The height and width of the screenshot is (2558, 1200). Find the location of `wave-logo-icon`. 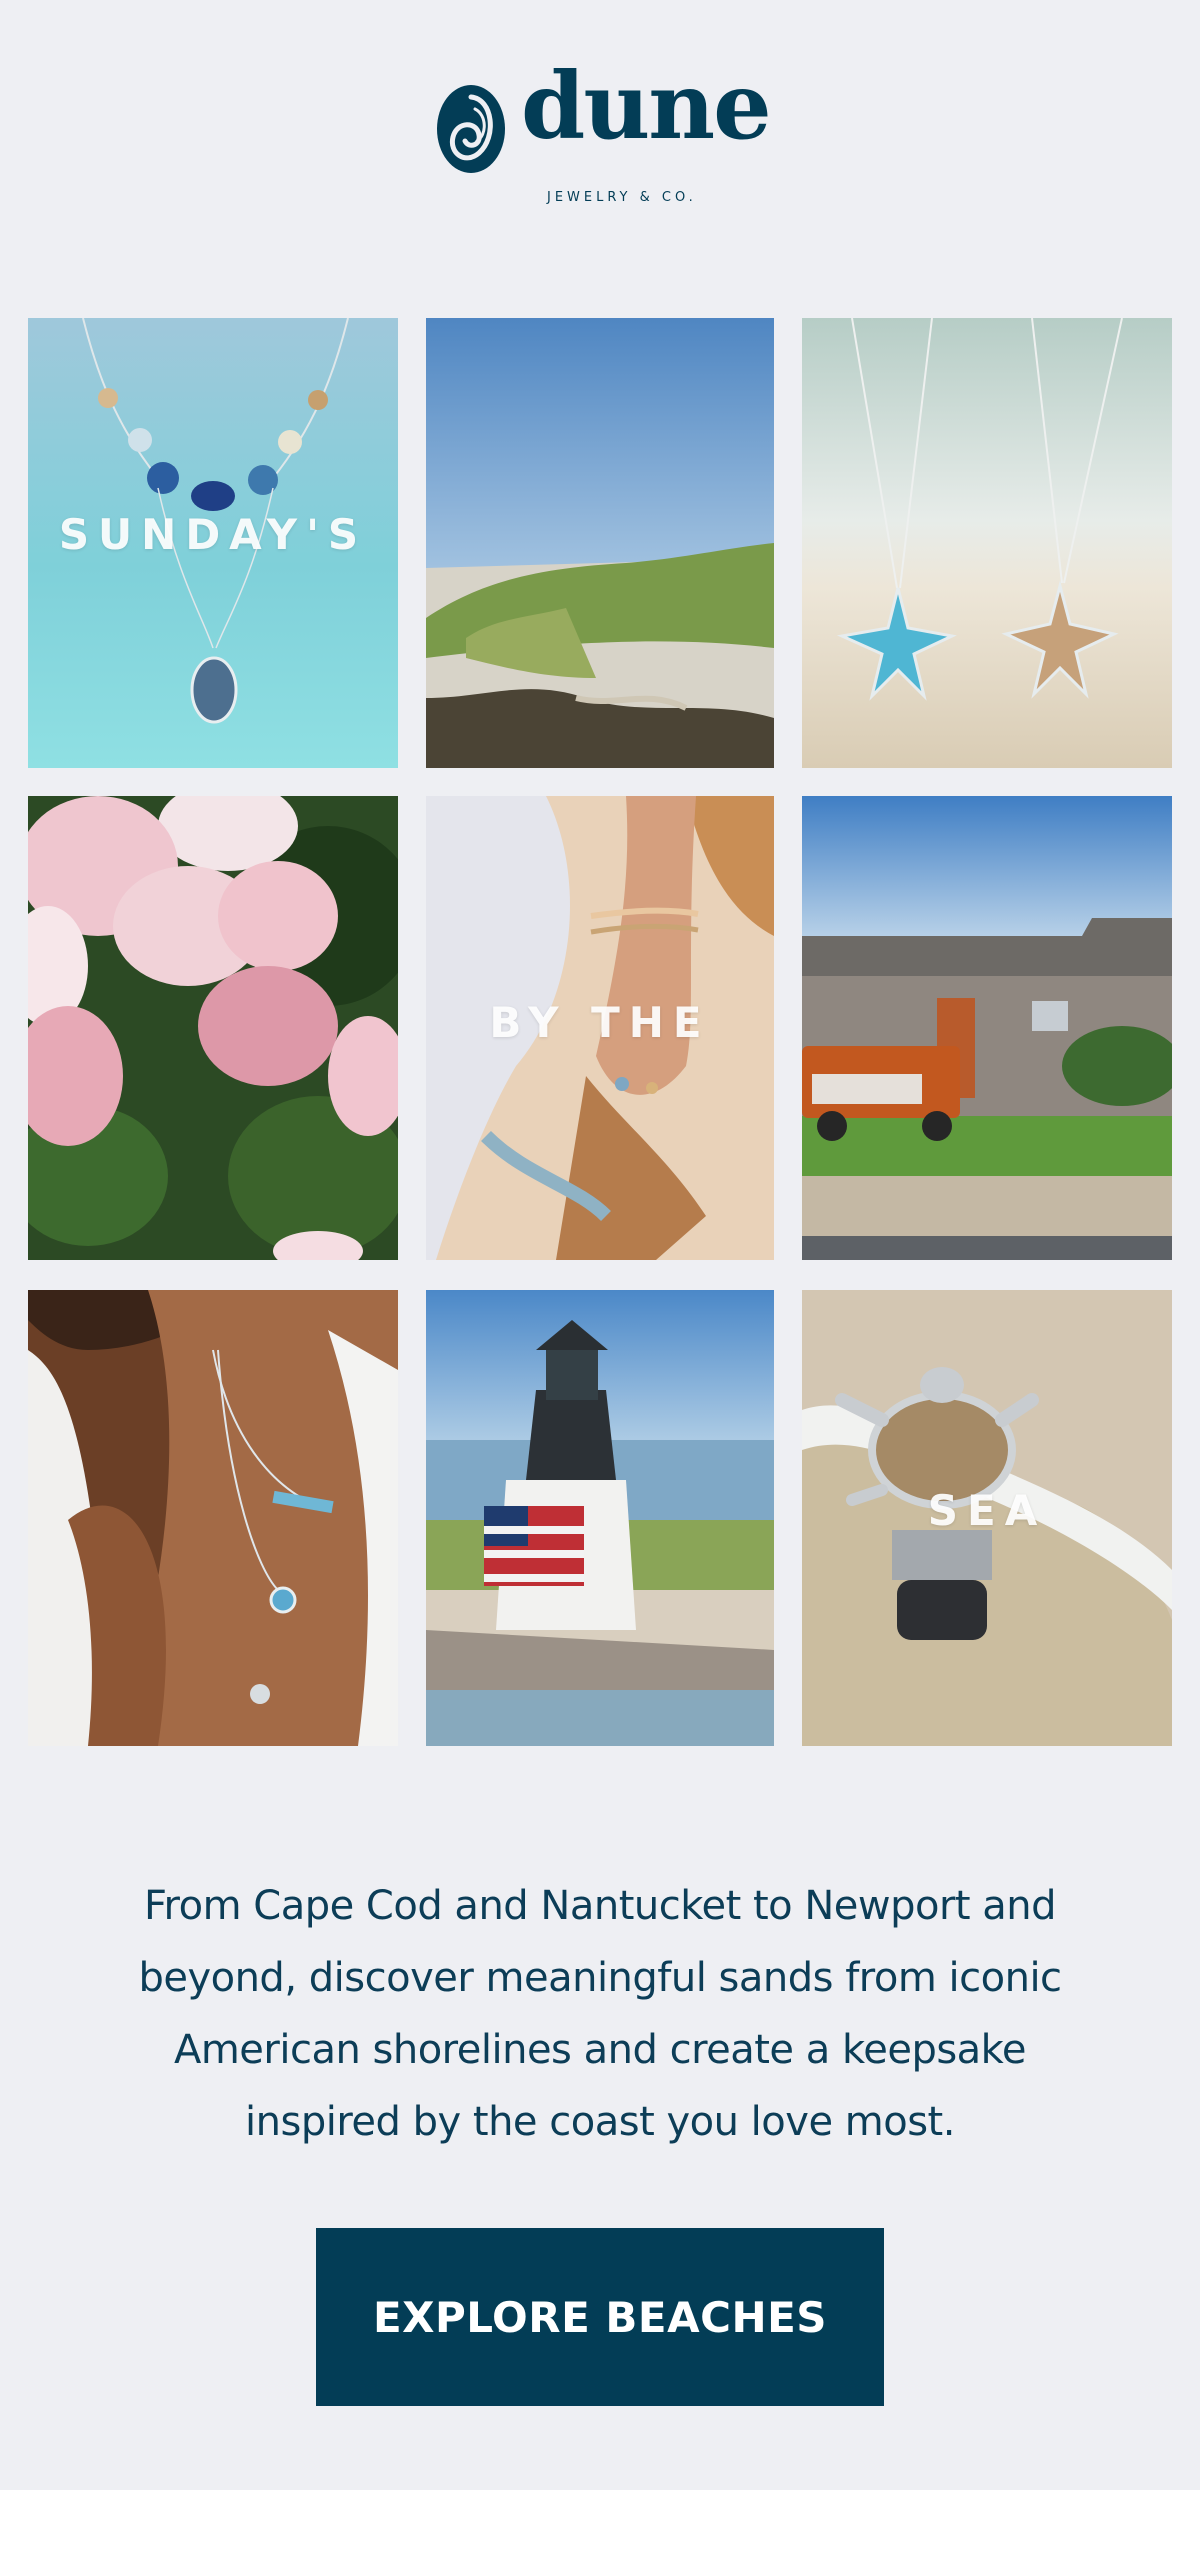

wave-logo-icon is located at coordinates (471, 129).